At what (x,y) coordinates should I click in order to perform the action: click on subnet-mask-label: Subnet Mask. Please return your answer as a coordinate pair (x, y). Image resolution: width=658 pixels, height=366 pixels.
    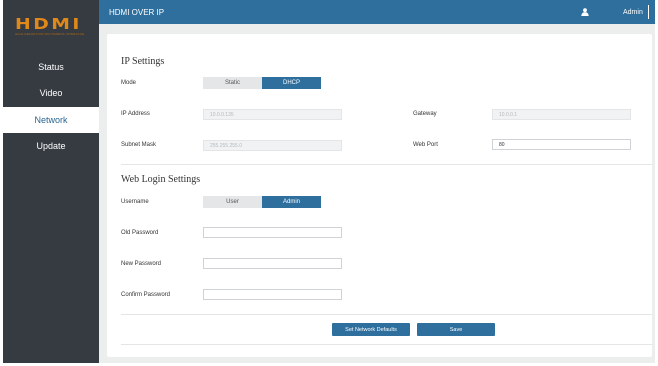
    Looking at the image, I should click on (139, 145).